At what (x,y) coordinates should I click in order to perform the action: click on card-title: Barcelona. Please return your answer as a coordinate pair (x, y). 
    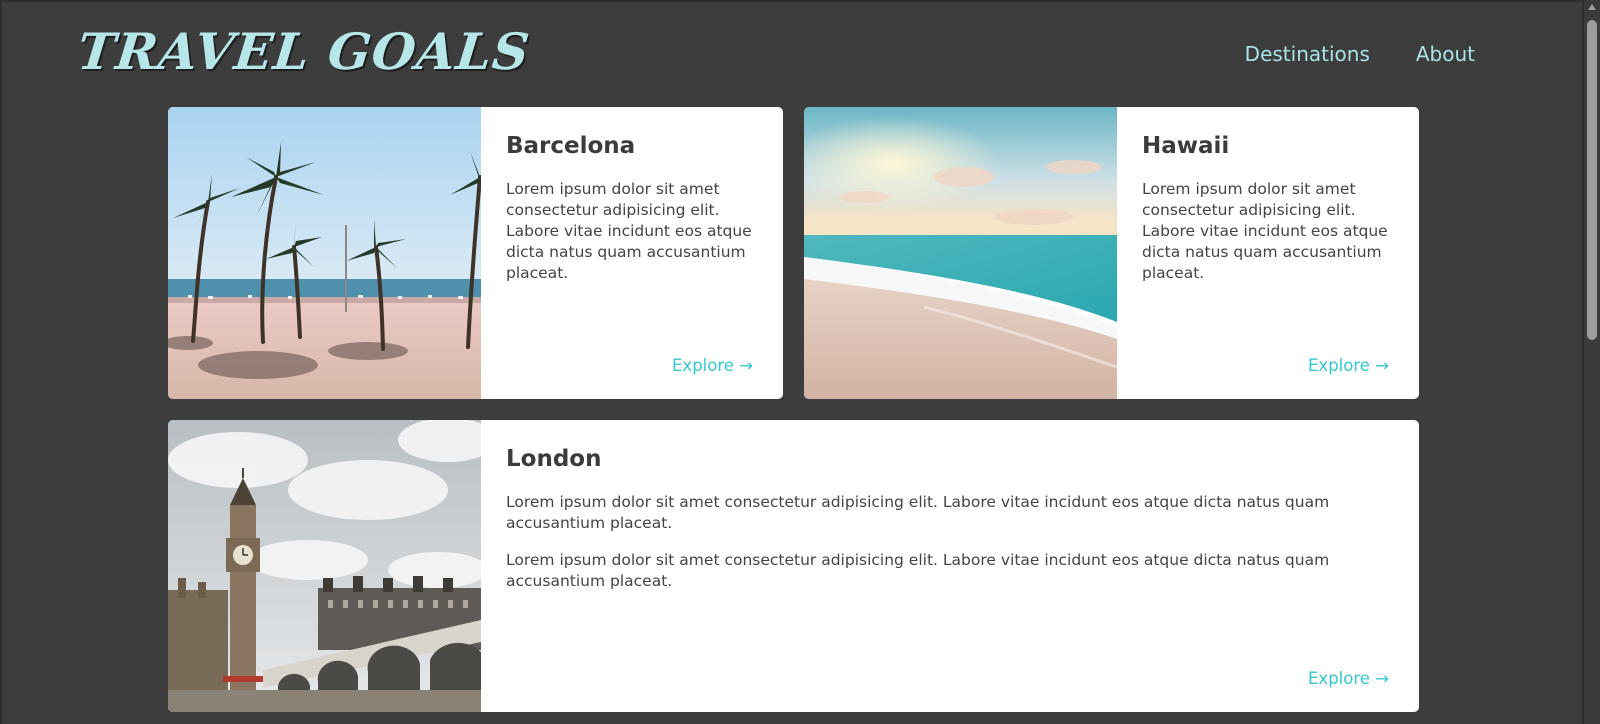
    Looking at the image, I should click on (571, 146).